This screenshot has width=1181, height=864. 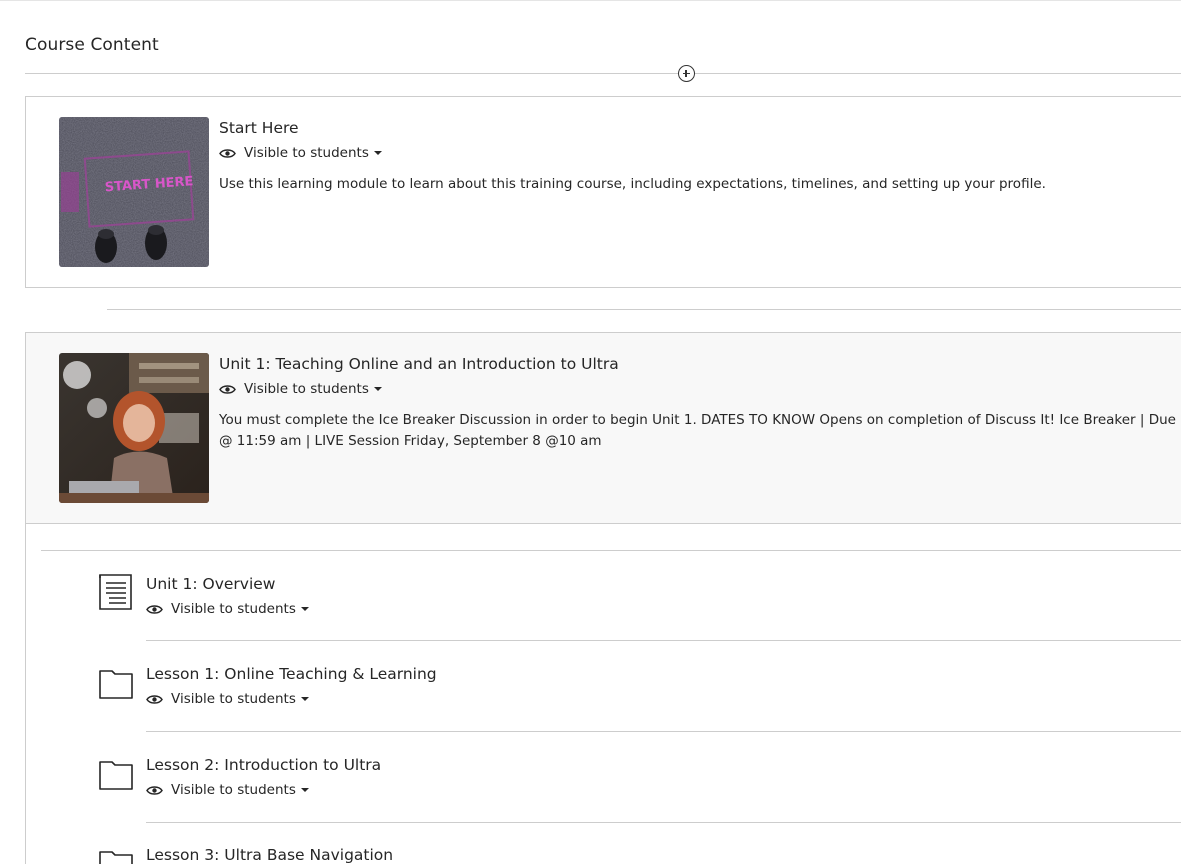 I want to click on page-title: Course Content, so click(x=92, y=45).